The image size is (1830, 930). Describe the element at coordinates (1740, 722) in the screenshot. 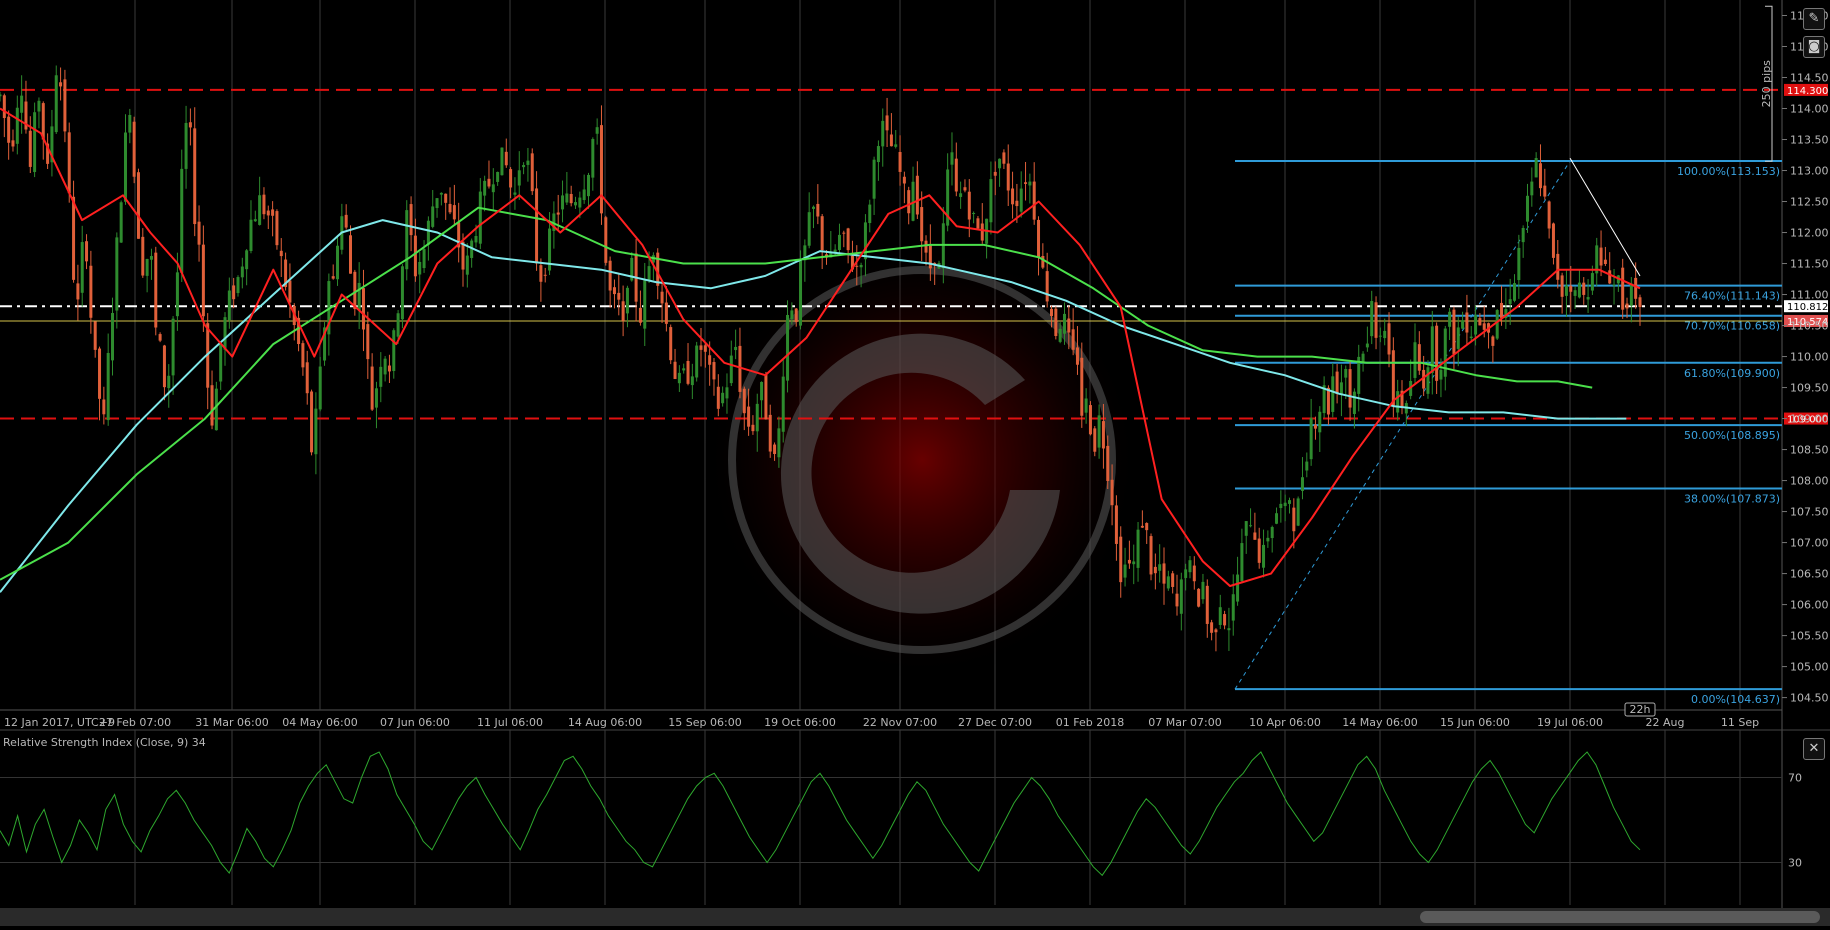

I see `x-axis-tick-label: 11 Sep` at that location.